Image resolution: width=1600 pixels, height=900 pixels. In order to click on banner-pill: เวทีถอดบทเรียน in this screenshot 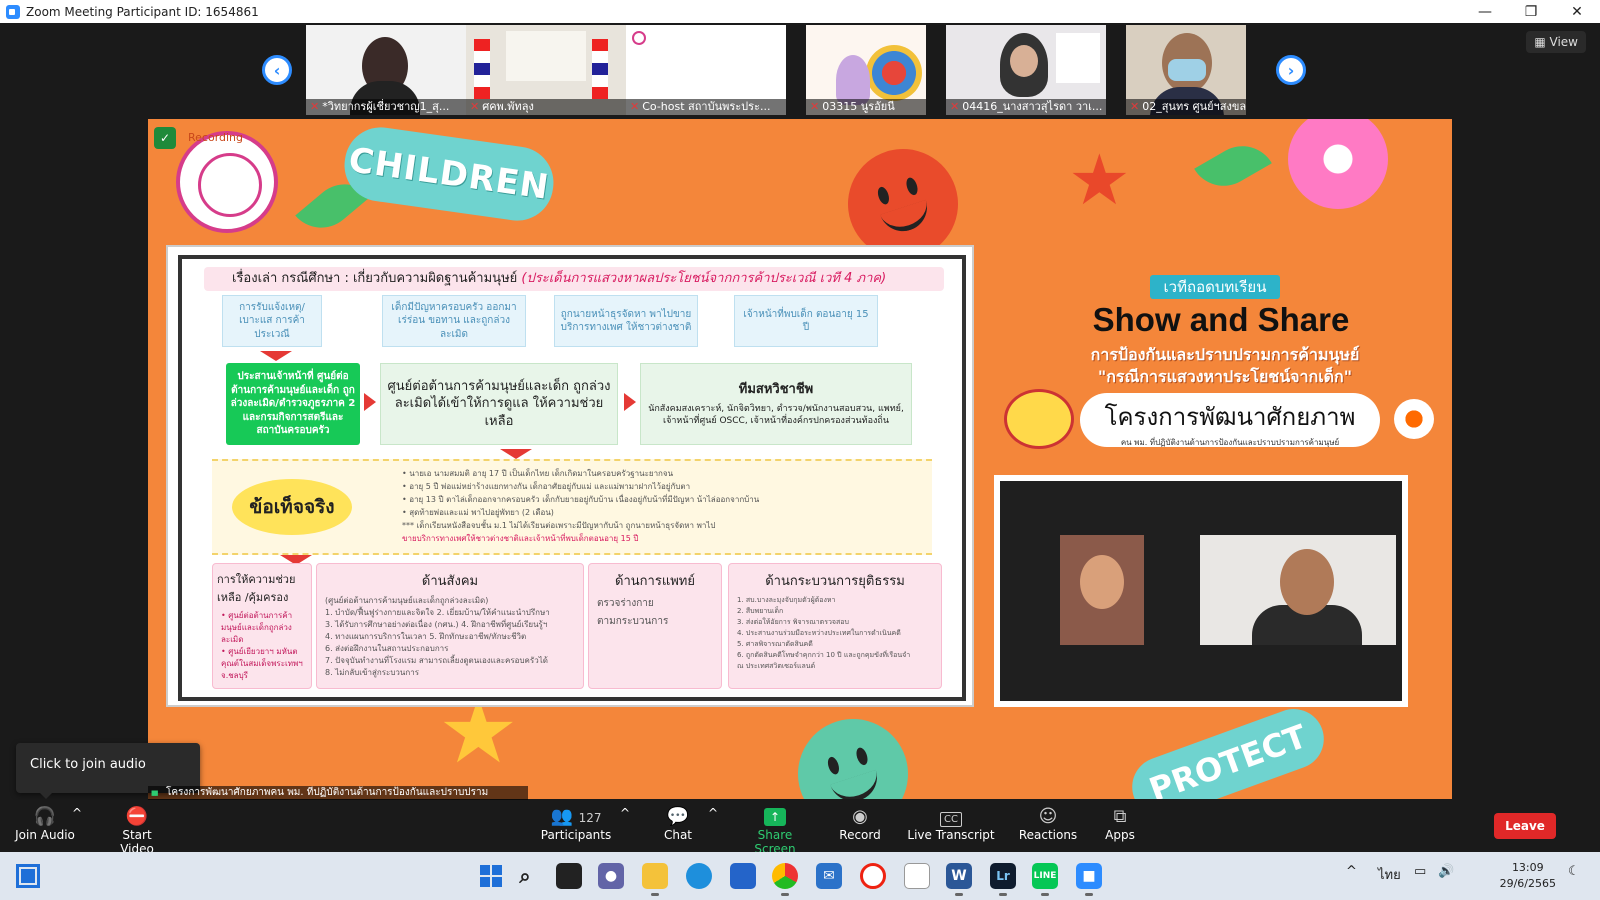, I will do `click(1215, 287)`.